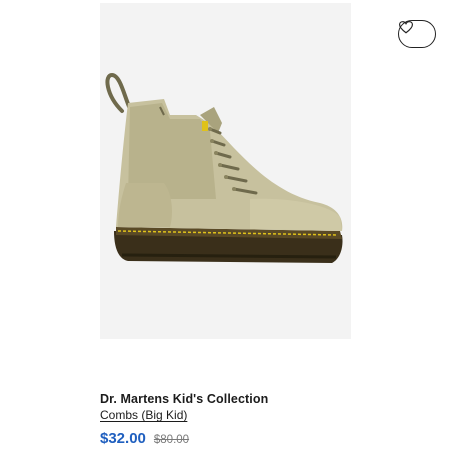 Image resolution: width=450 pixels, height=450 pixels. What do you see at coordinates (123, 438) in the screenshot?
I see `sale-price: $32.00` at bounding box center [123, 438].